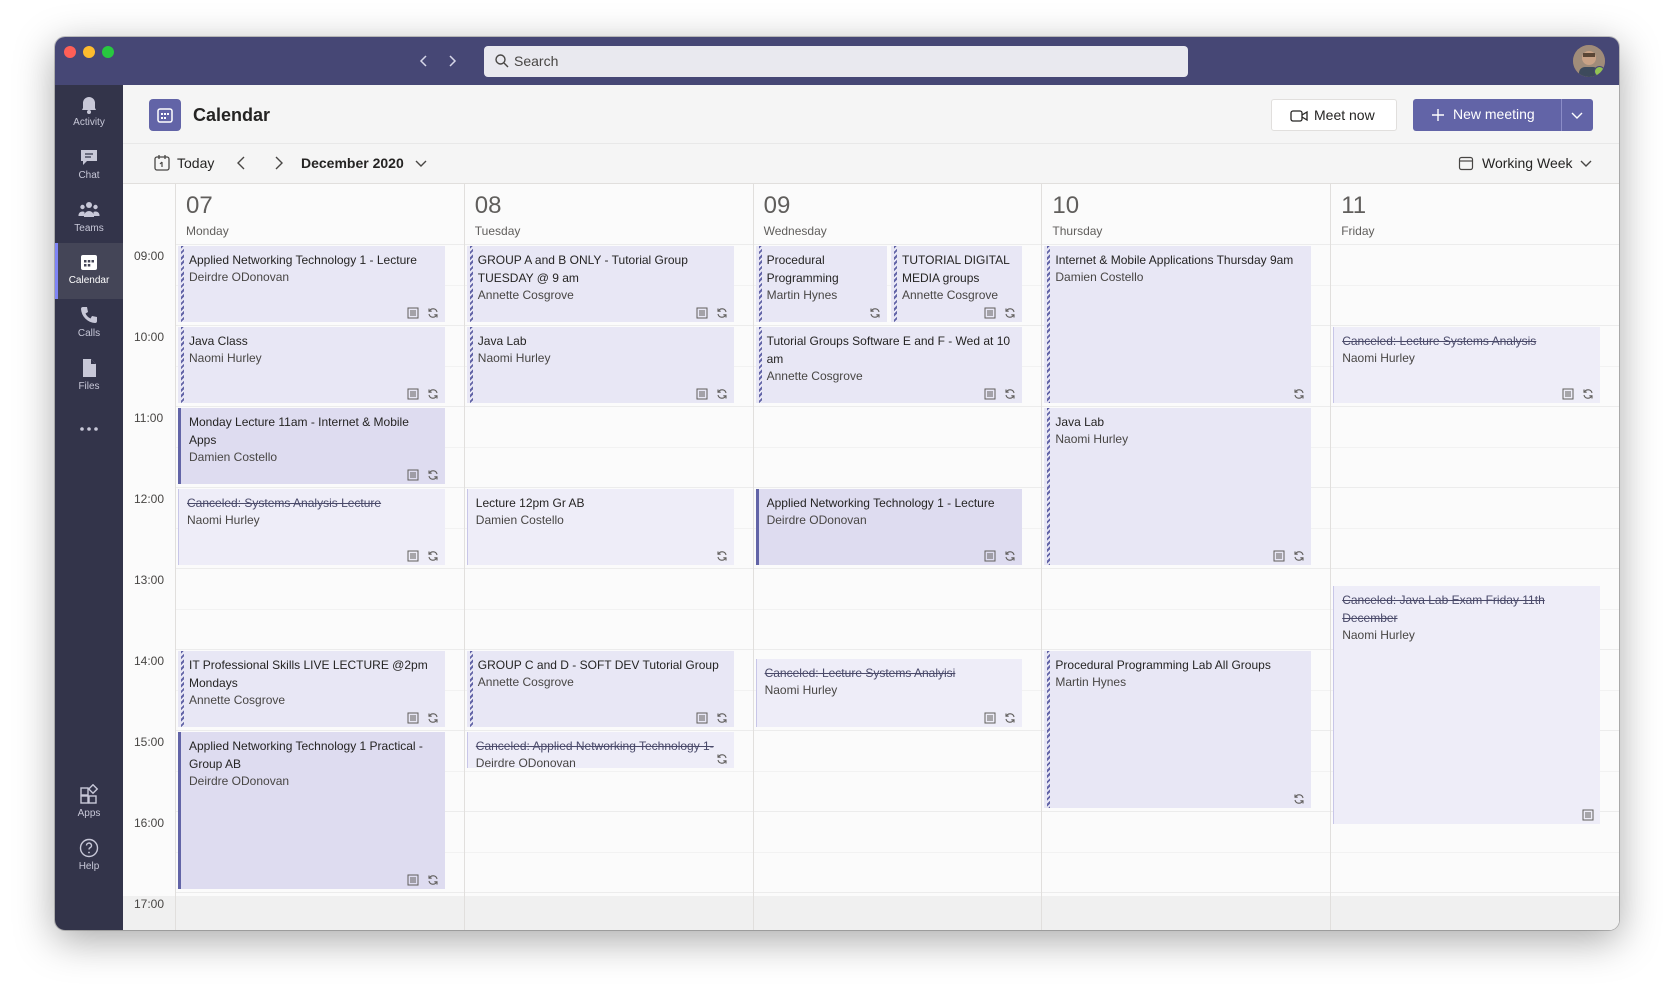 The height and width of the screenshot is (1005, 1674). Describe the element at coordinates (1299, 118) in the screenshot. I see `video-camera-icon` at that location.